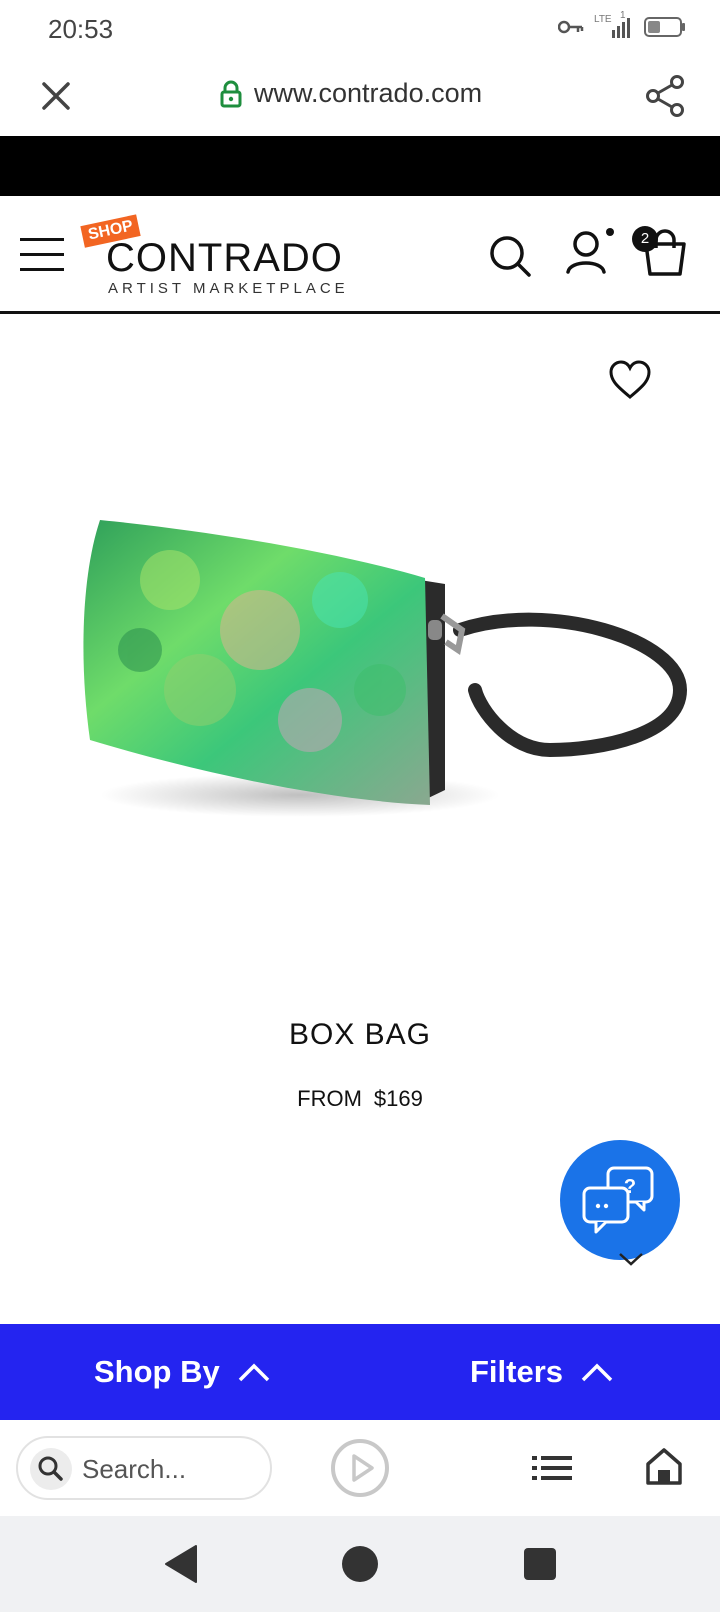 This screenshot has width=720, height=1612. I want to click on price-prefix: FROM, so click(329, 1098).